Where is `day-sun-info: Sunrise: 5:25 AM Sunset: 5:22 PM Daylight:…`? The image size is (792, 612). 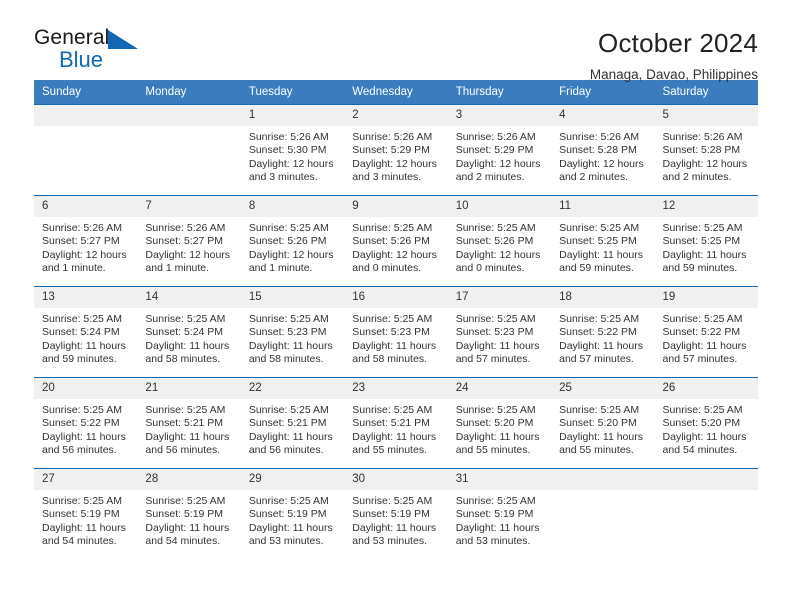 day-sun-info: Sunrise: 5:25 AM Sunset: 5:22 PM Daylight:… is located at coordinates (602, 337).